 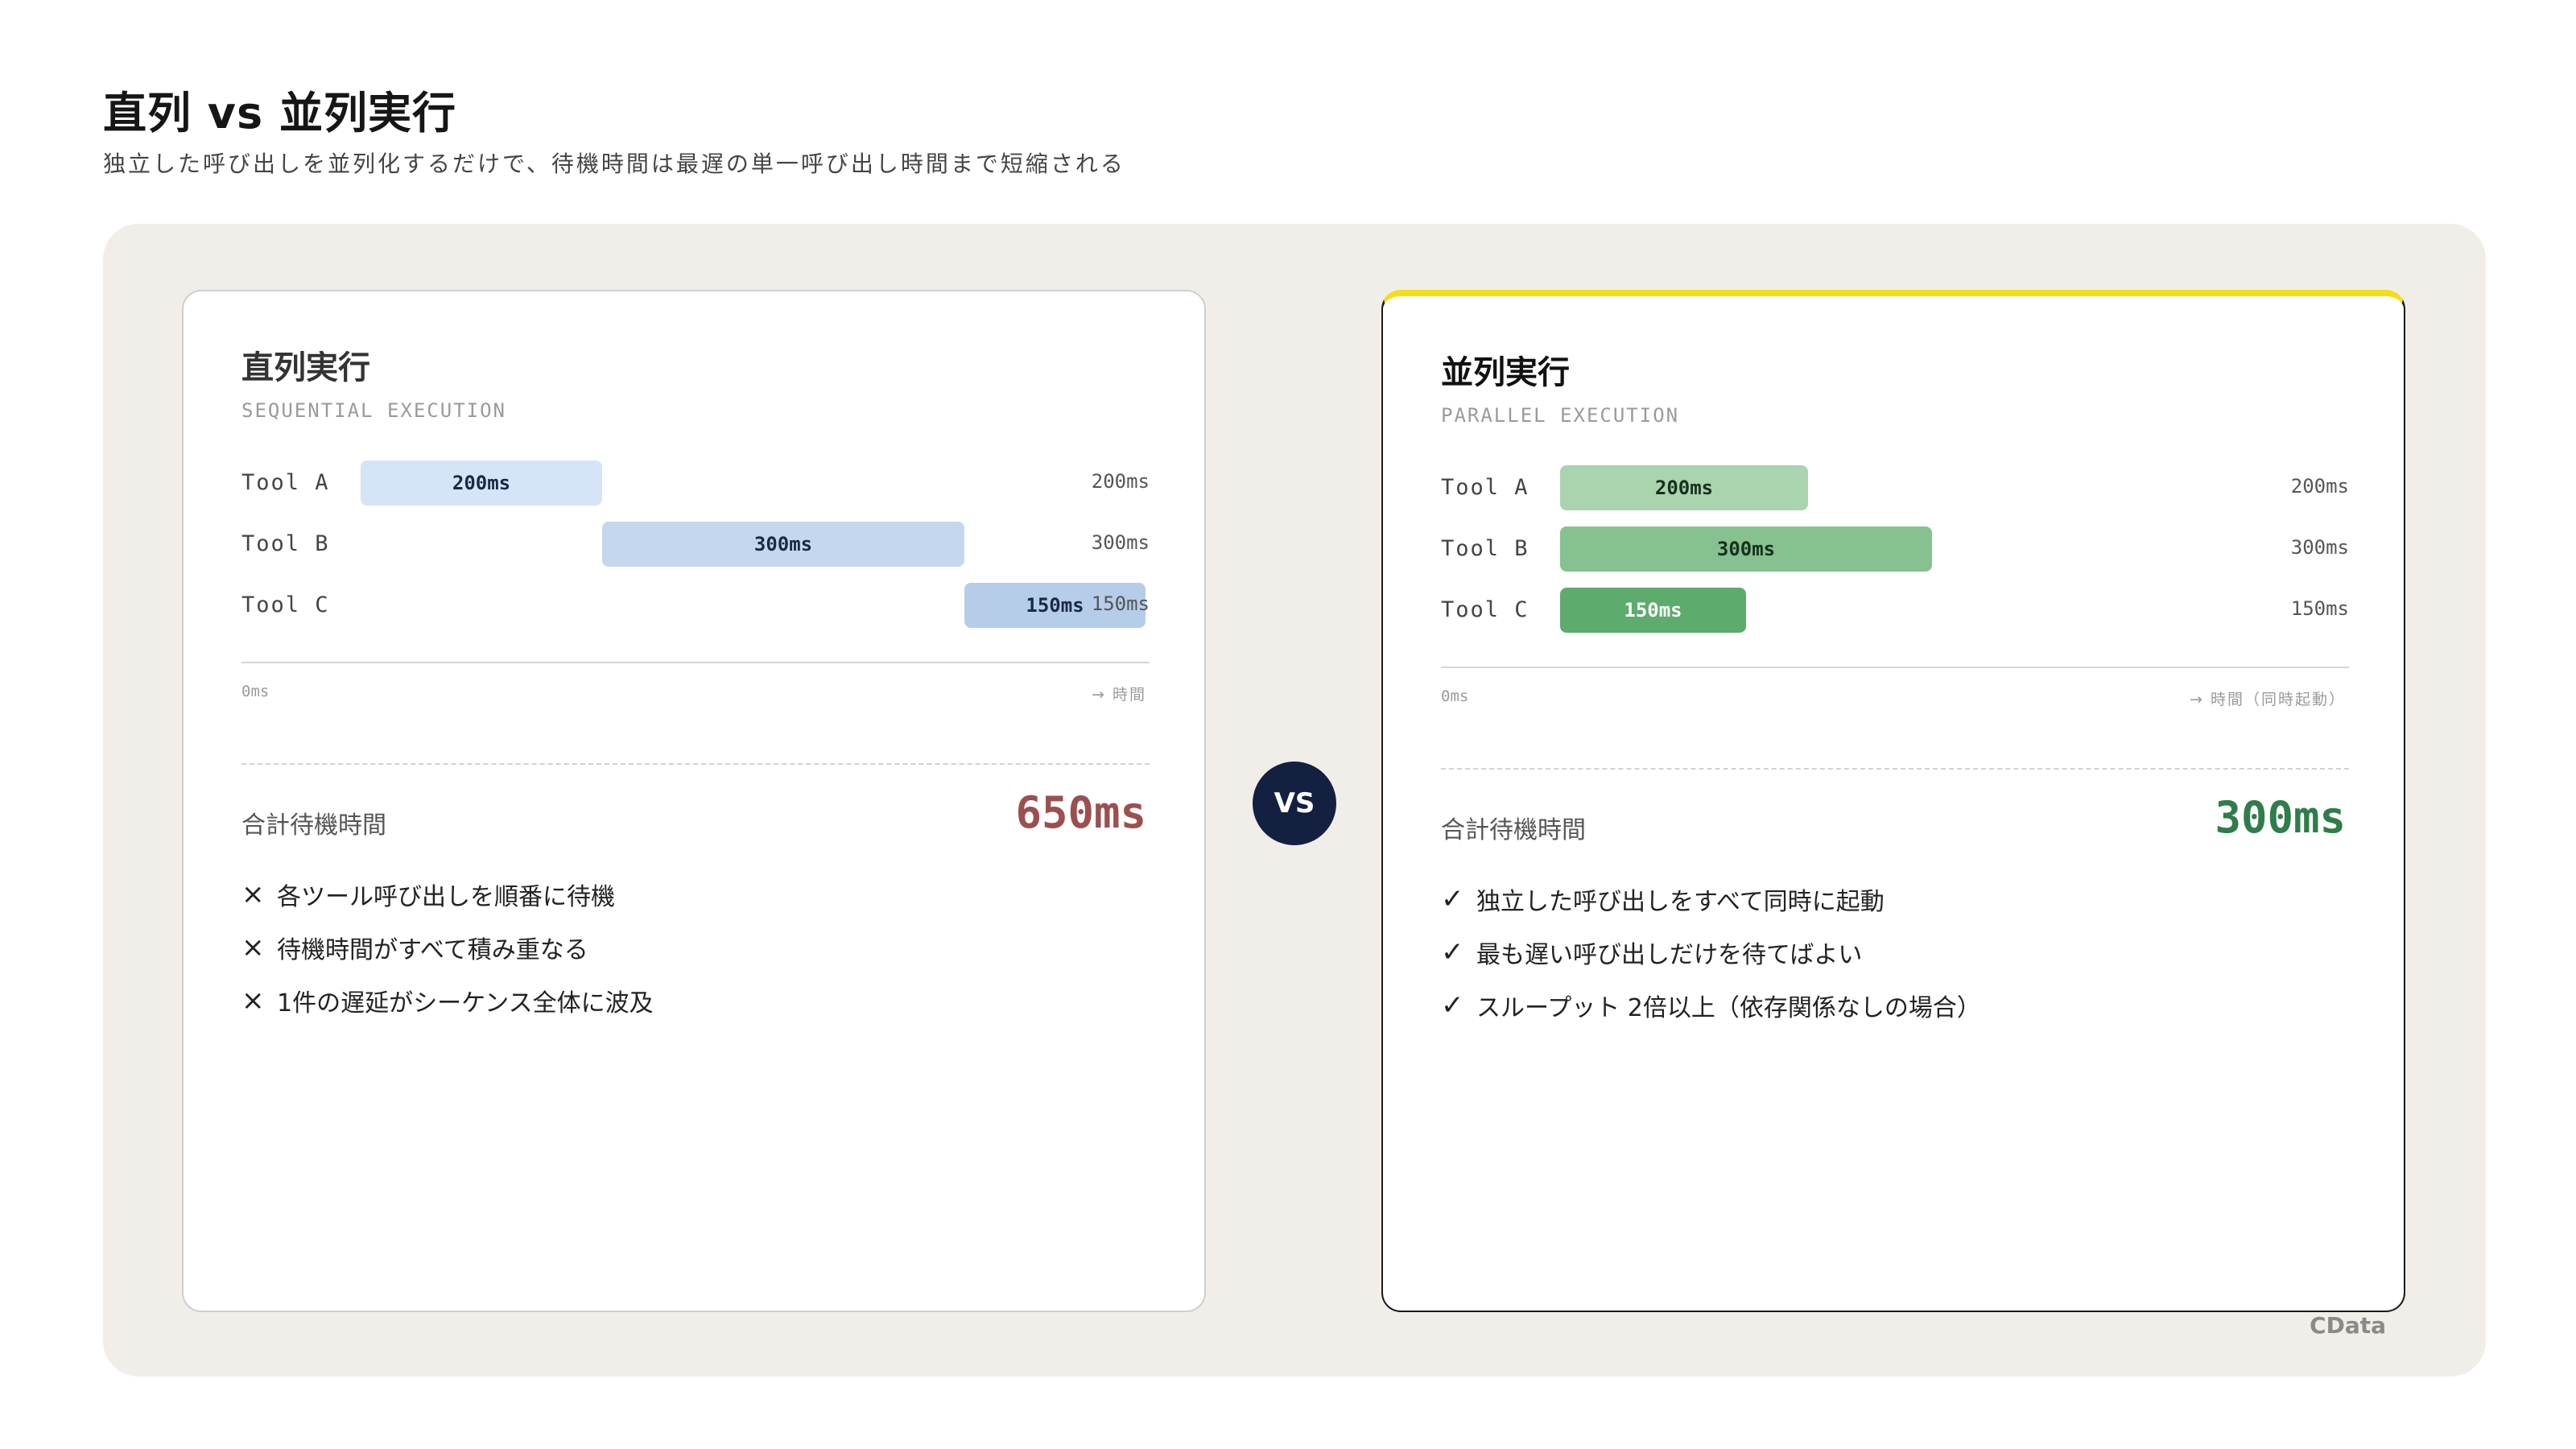 What do you see at coordinates (374, 410) in the screenshot?
I see `sequential-subtitle: SEQUENTIAL EXECUTION` at bounding box center [374, 410].